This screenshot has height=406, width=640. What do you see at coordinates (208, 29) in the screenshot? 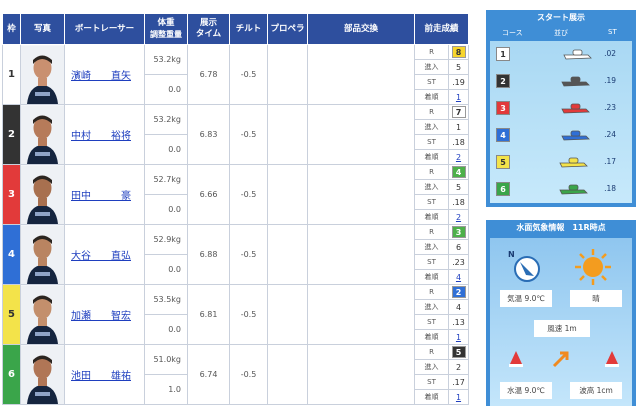
I see `header-tenji: 展示 タイム` at bounding box center [208, 29].